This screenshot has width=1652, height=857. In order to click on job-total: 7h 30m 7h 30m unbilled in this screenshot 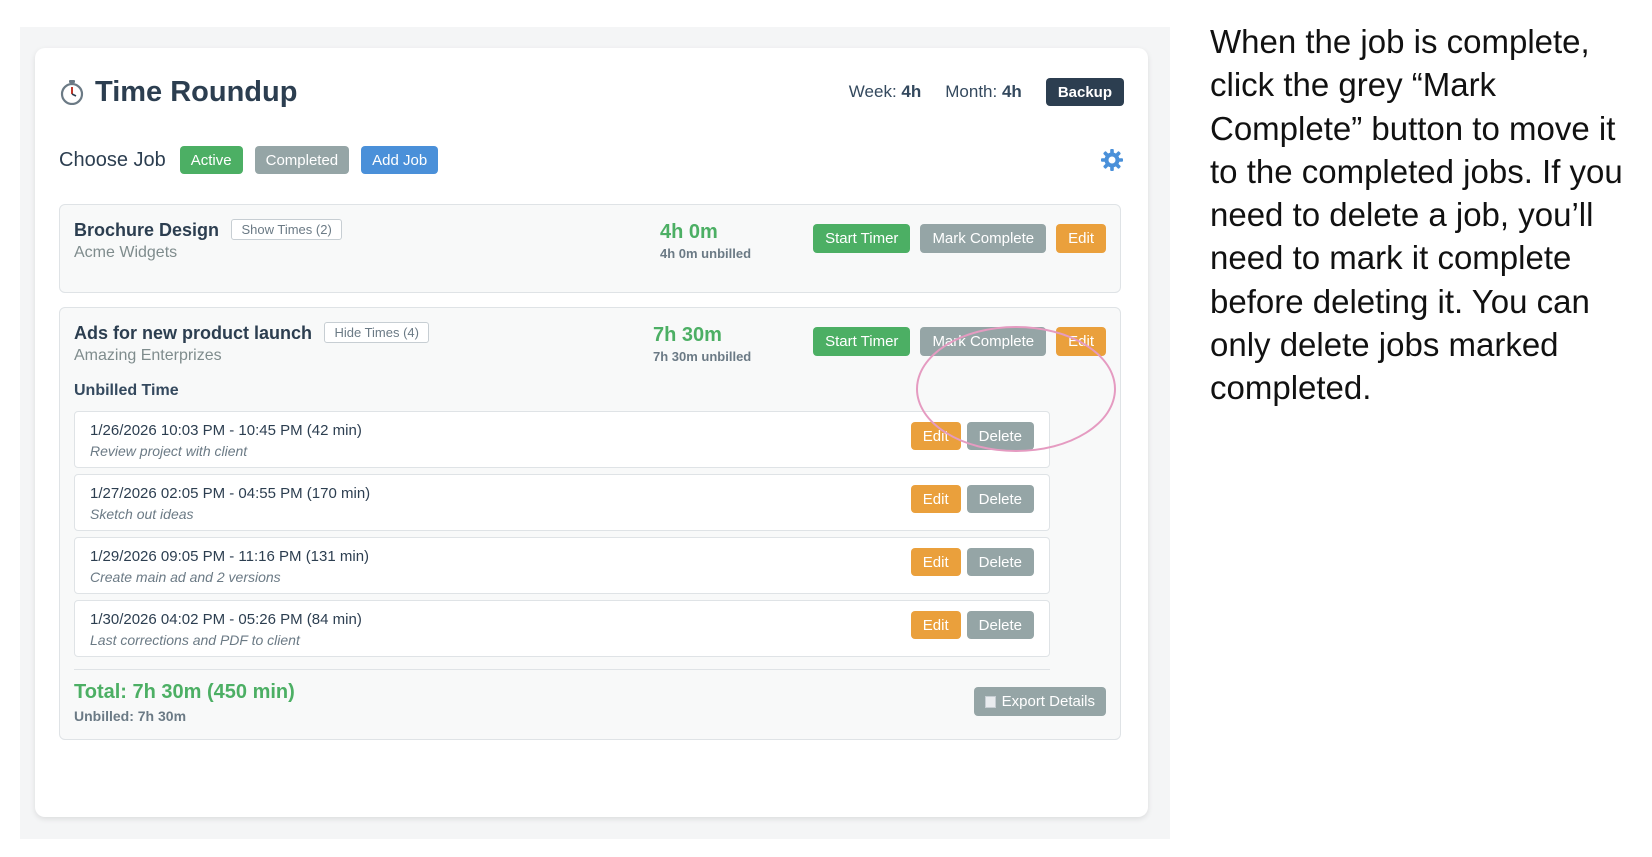, I will do `click(702, 344)`.